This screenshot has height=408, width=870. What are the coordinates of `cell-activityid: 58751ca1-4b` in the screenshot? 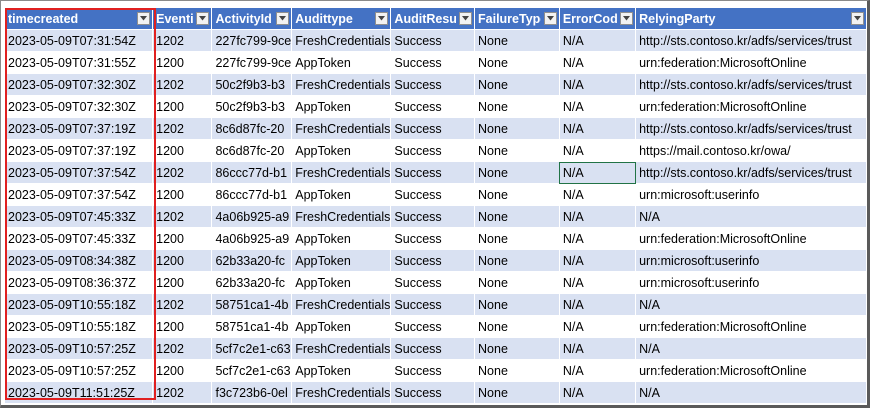 It's located at (252, 304).